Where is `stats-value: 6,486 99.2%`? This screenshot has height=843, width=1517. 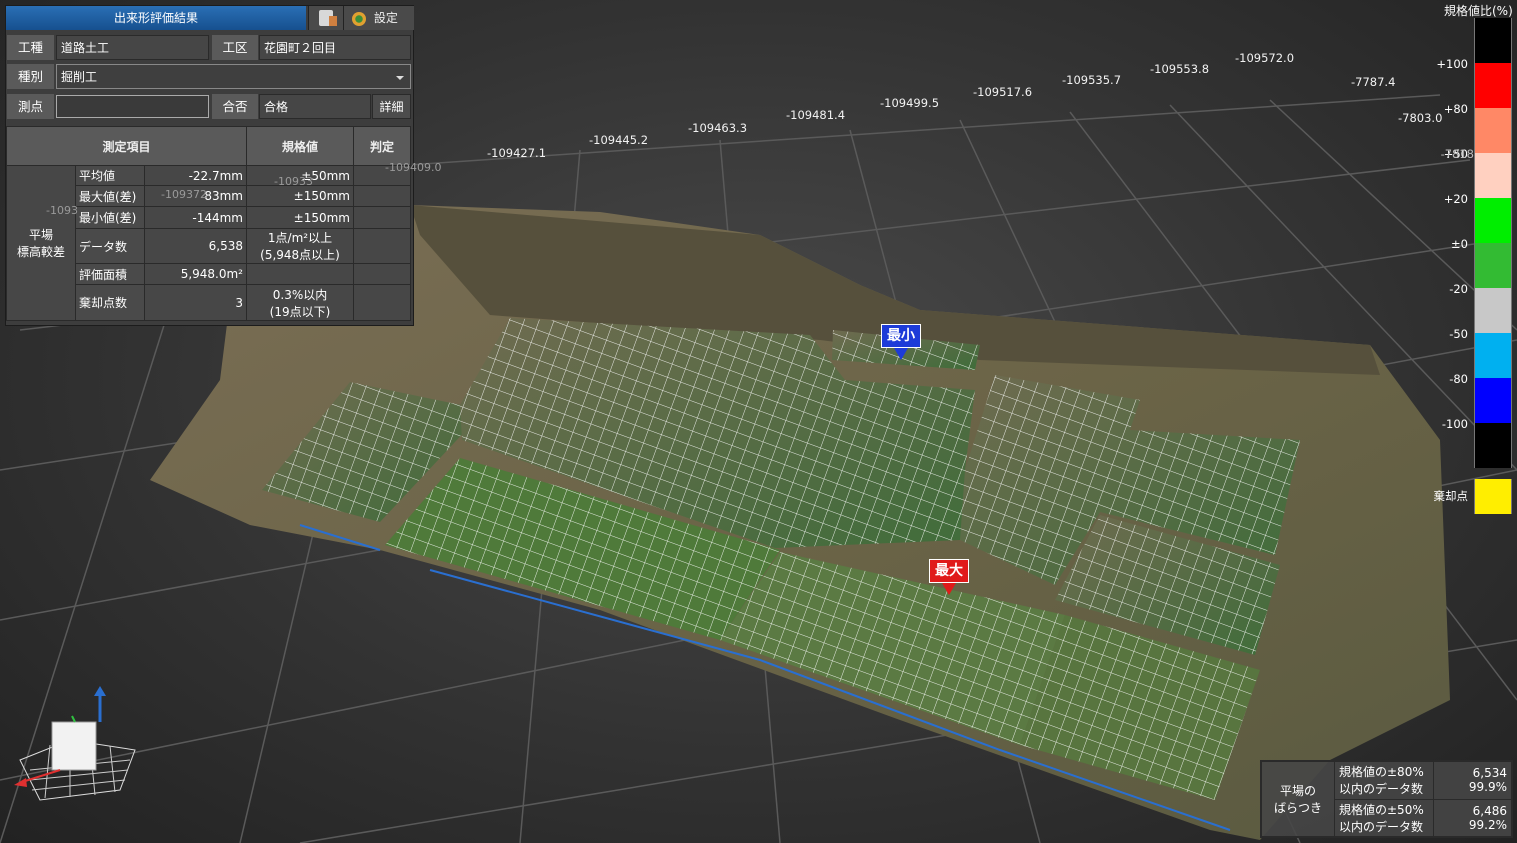 stats-value: 6,486 99.2% is located at coordinates (1472, 817).